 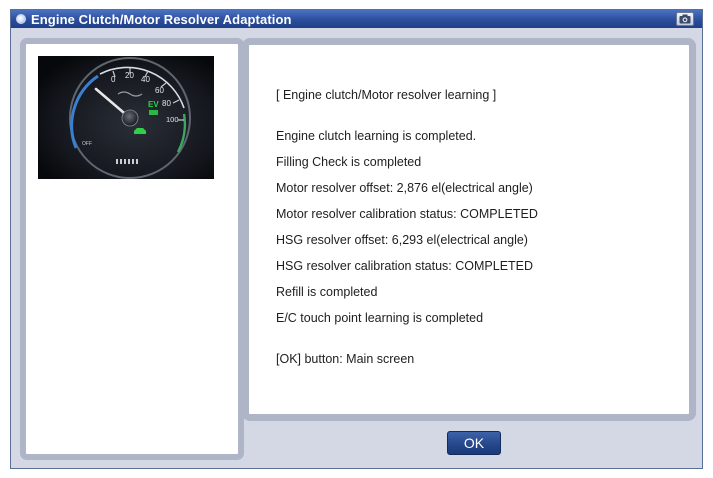 I want to click on window-title: Engine Clutch/Motor Resolver Adaptation, so click(x=161, y=19).